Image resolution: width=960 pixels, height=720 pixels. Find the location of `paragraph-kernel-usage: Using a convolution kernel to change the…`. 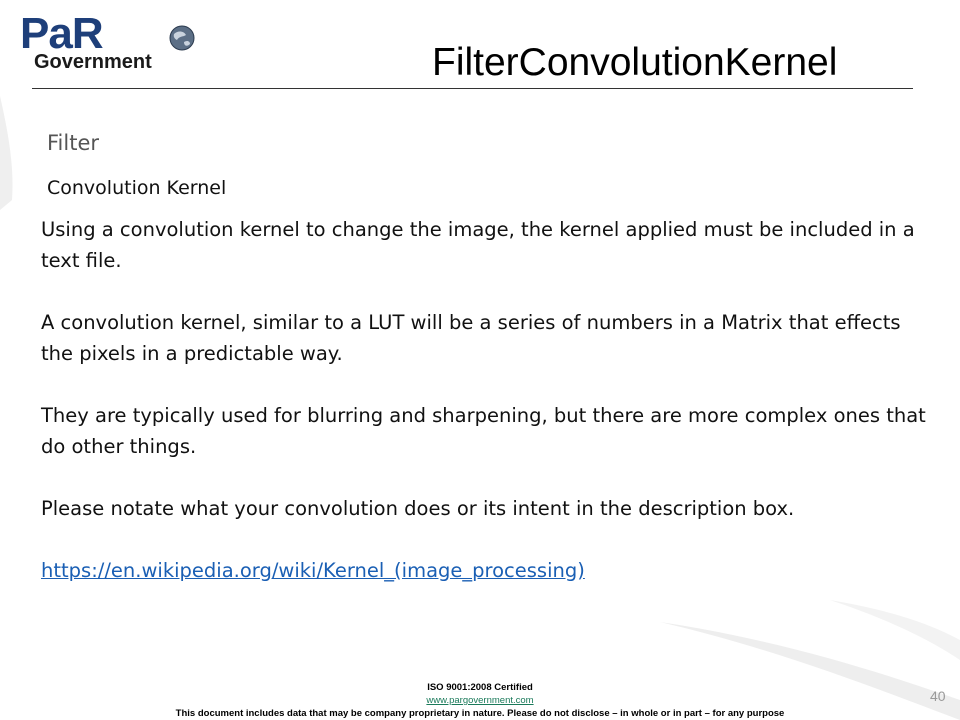

paragraph-kernel-usage: Using a convolution kernel to change the… is located at coordinates (478, 245).